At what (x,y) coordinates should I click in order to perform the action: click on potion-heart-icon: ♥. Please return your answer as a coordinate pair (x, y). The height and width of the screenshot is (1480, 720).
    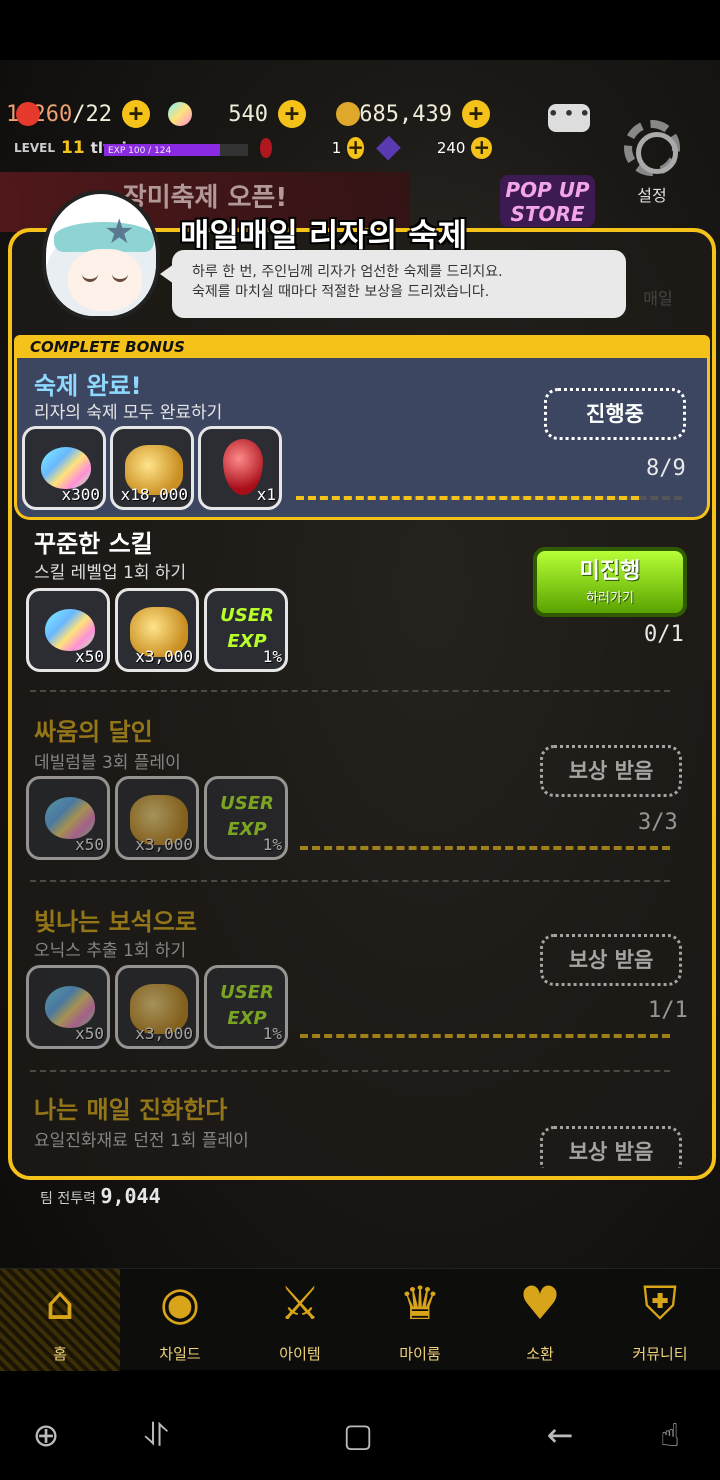
    Looking at the image, I should click on (540, 1303).